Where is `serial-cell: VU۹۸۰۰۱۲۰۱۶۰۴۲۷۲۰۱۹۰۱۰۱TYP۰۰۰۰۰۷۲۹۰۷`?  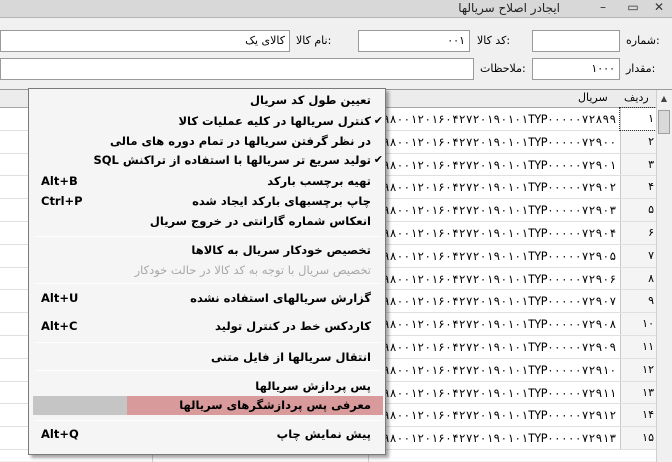 serial-cell: VU۹۸۰۰۱۲۰۱۶۰۴۲۷۲۰۱۹۰۱۰۱TYP۰۰۰۰۰۷۲۹۰۷ is located at coordinates (494, 301).